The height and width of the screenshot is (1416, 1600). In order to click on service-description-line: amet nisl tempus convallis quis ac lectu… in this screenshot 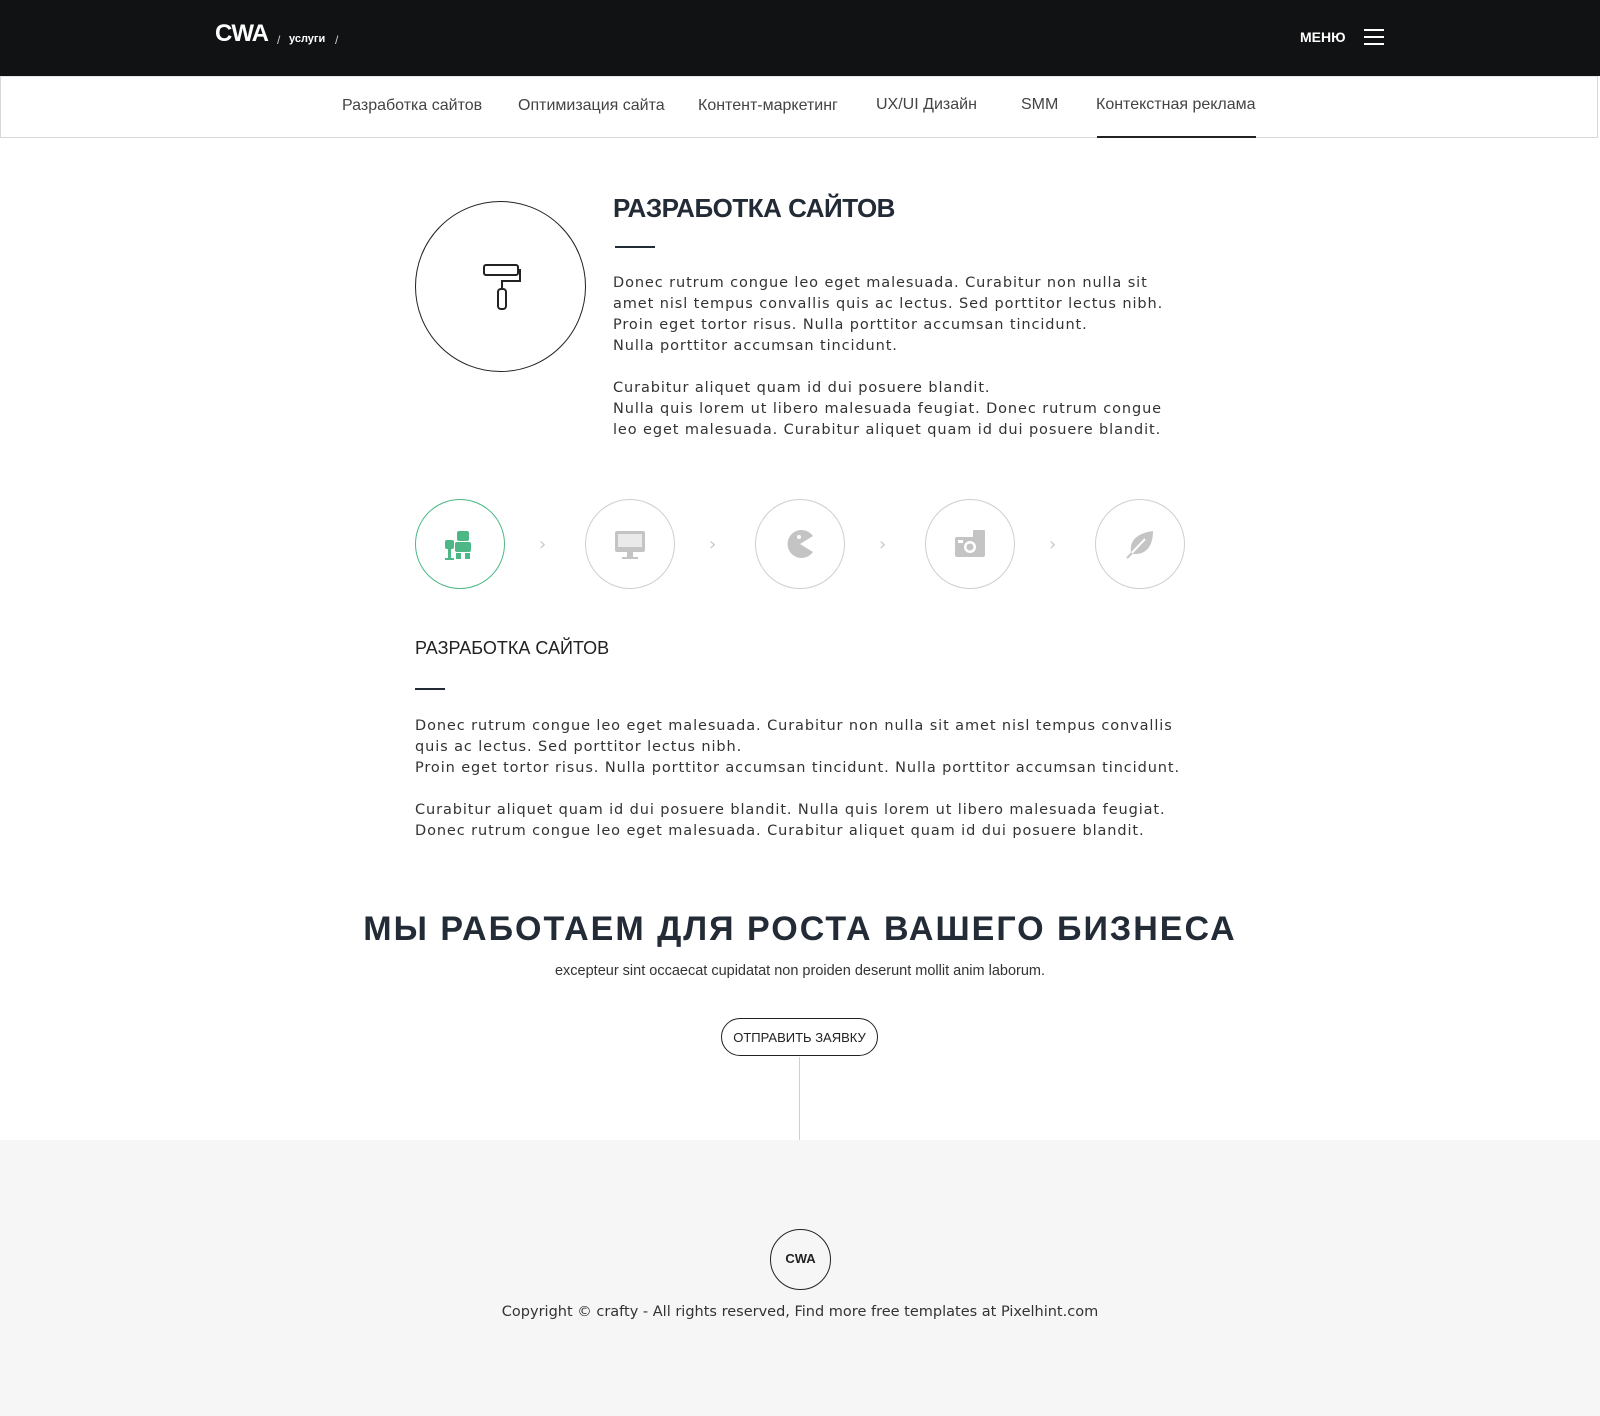, I will do `click(888, 304)`.